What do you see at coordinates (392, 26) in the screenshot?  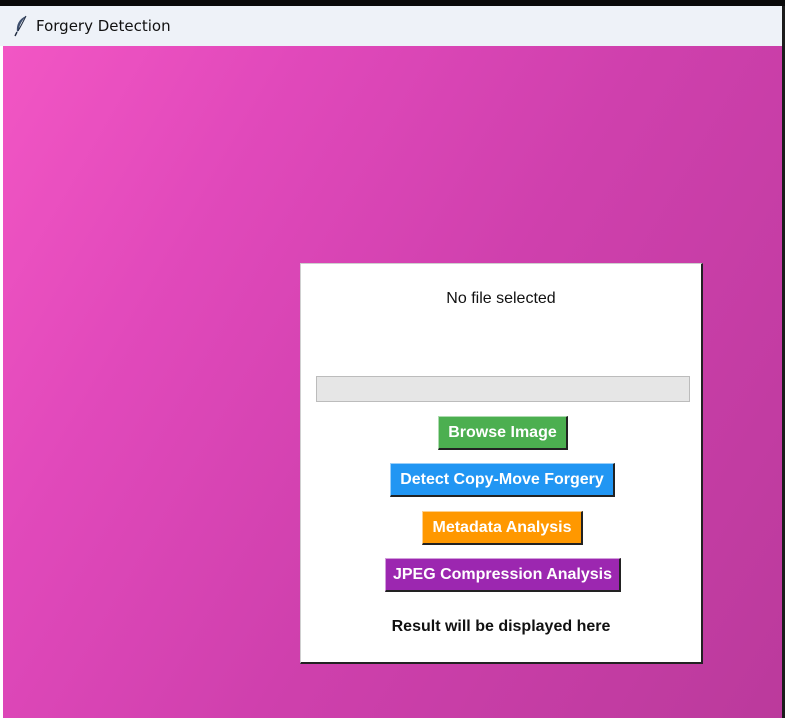 I see `window-titlebar: Forgery Detection` at bounding box center [392, 26].